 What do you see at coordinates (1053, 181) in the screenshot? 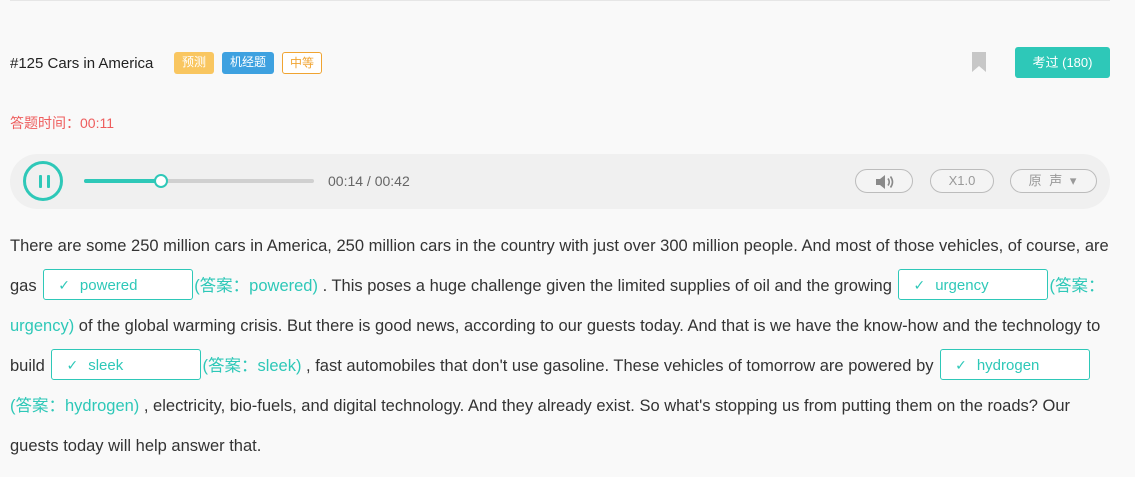
I see `voice-select: 原 声 ▾` at bounding box center [1053, 181].